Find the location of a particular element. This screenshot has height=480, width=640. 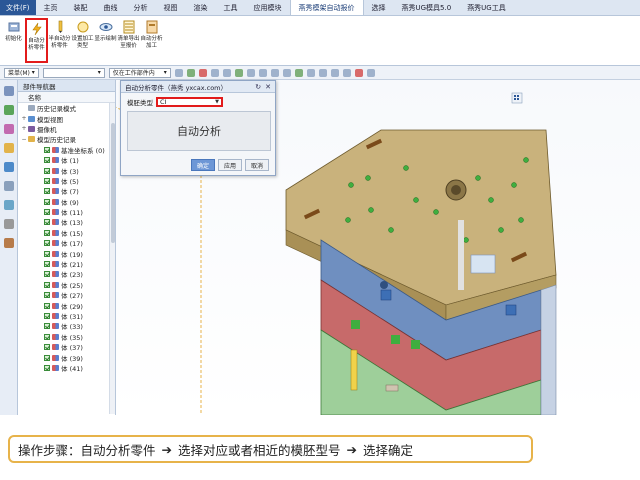

ribbon-semi-analyze-button: 半自动分析零件 is located at coordinates (59, 40).